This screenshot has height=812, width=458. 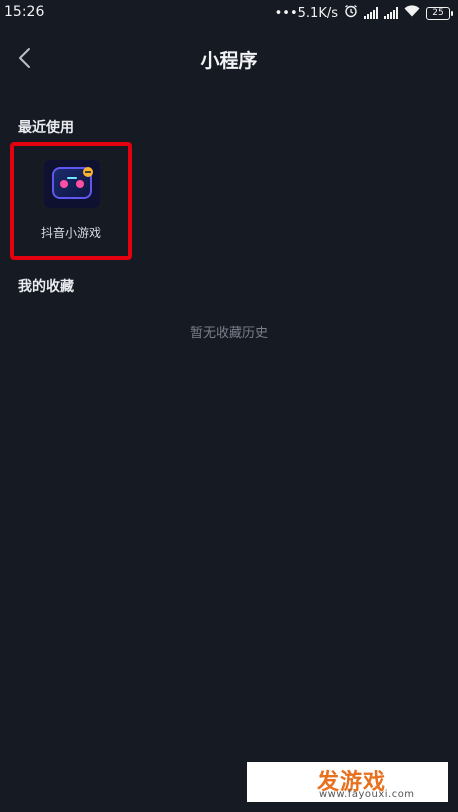 I want to click on favorites-empty-text: 暂无收藏历史, so click(x=228, y=333).